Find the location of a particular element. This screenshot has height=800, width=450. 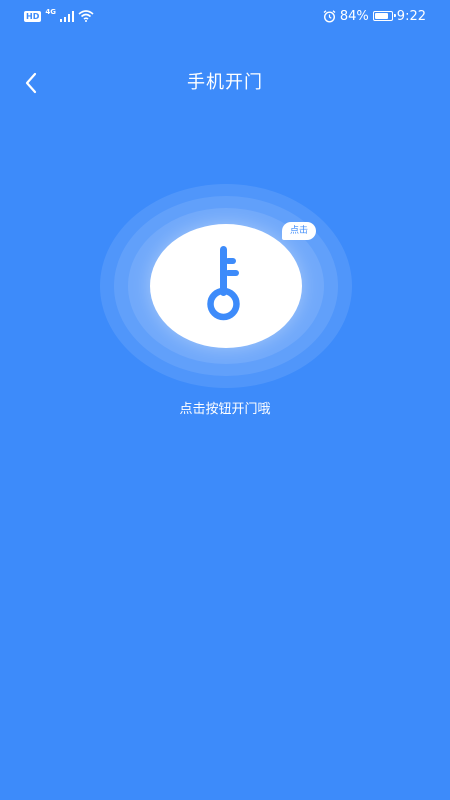

status-right: 84% 9:22 is located at coordinates (374, 16).